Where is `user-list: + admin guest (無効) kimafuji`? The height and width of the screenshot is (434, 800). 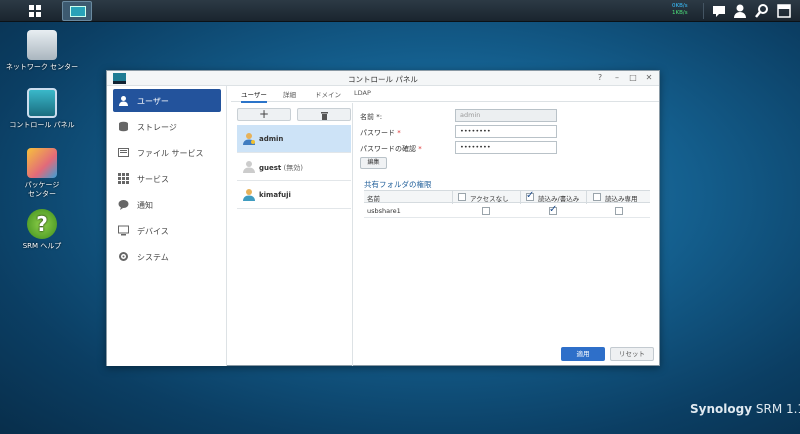
user-list: + admin guest (無効) kimafuji is located at coordinates (292, 234).